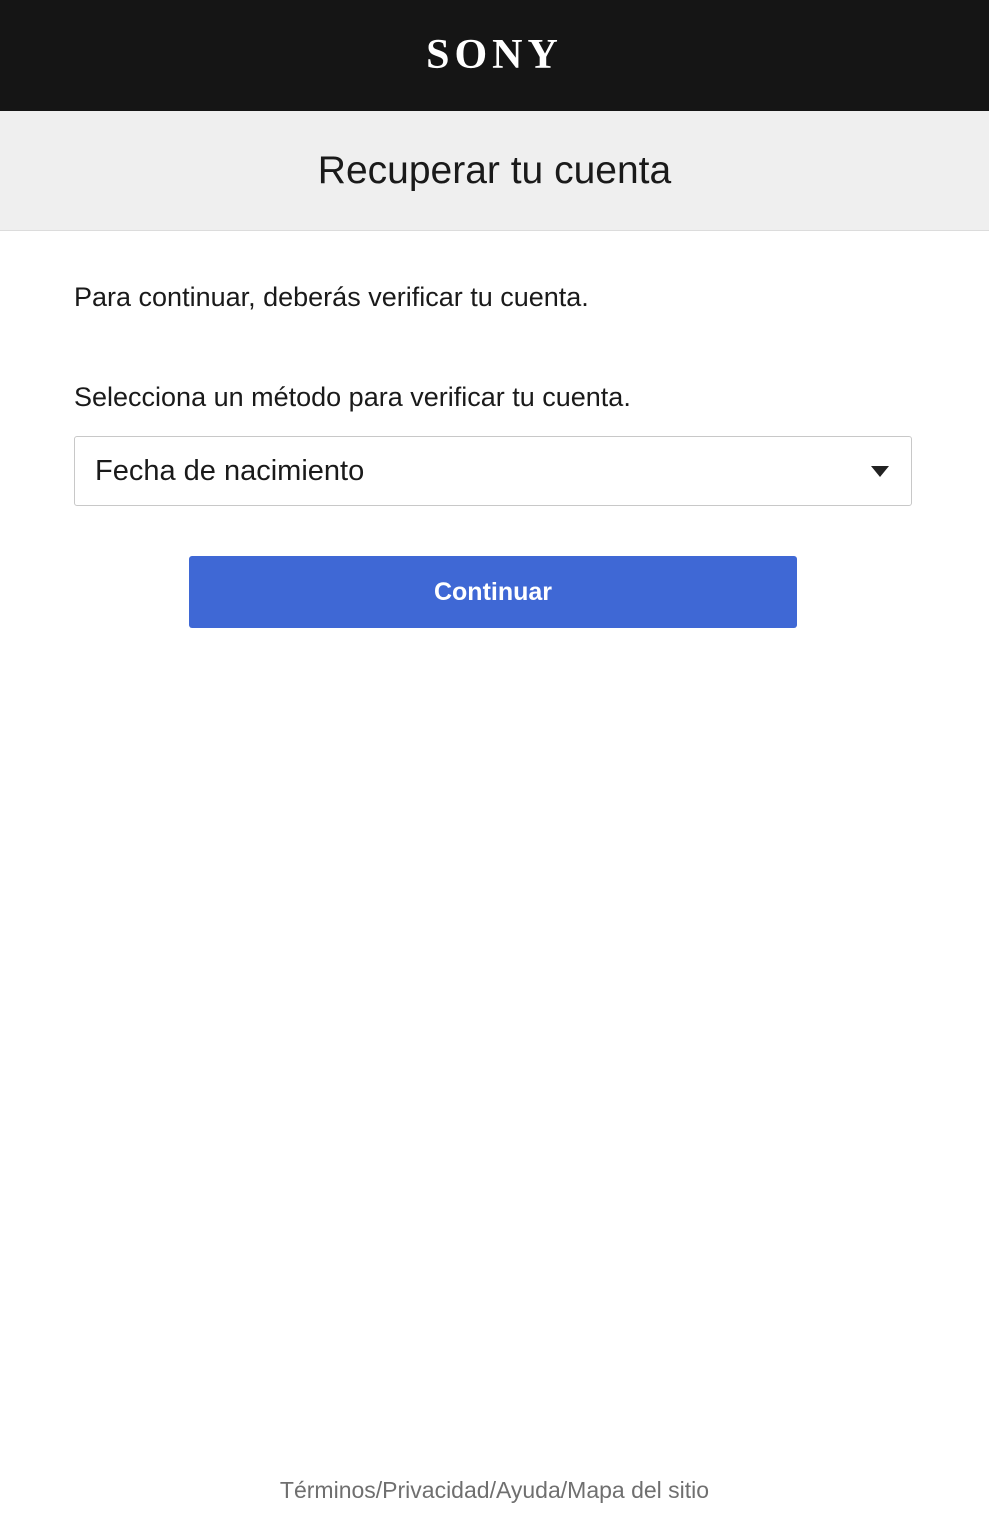 The width and height of the screenshot is (989, 1519). Describe the element at coordinates (328, 1490) in the screenshot. I see `footer-link-terms: Términos` at that location.